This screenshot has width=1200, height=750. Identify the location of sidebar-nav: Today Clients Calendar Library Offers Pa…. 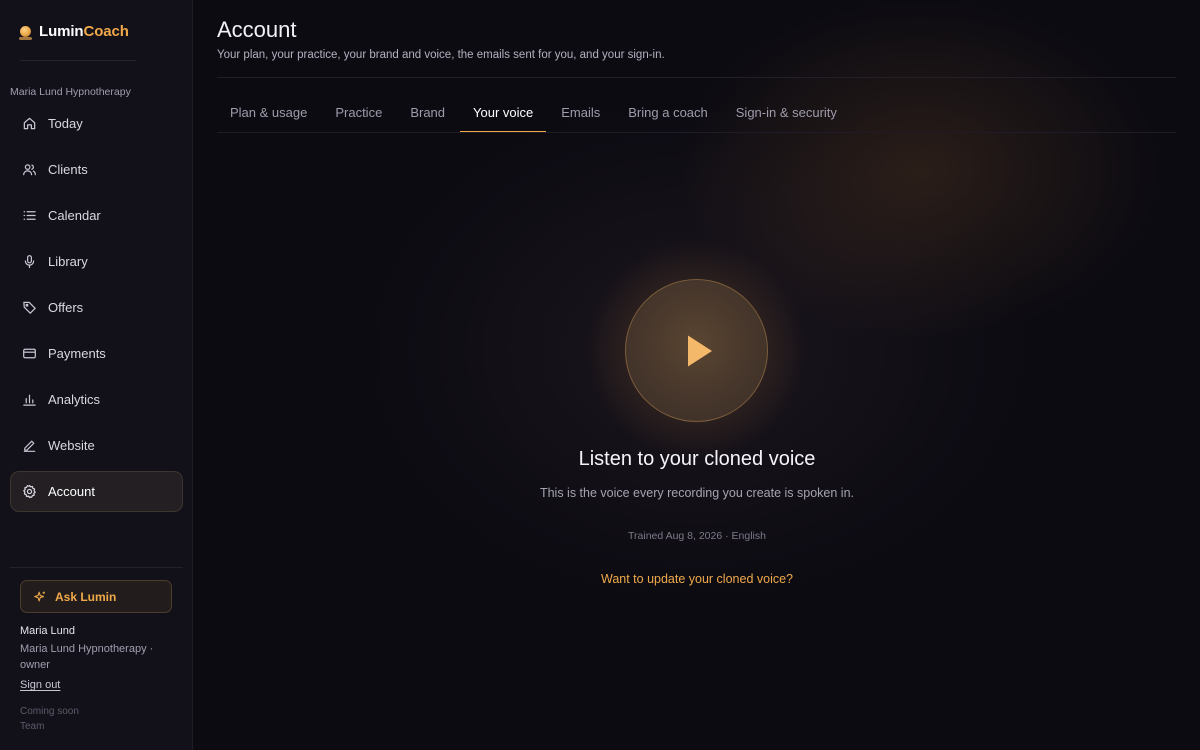
(96, 310).